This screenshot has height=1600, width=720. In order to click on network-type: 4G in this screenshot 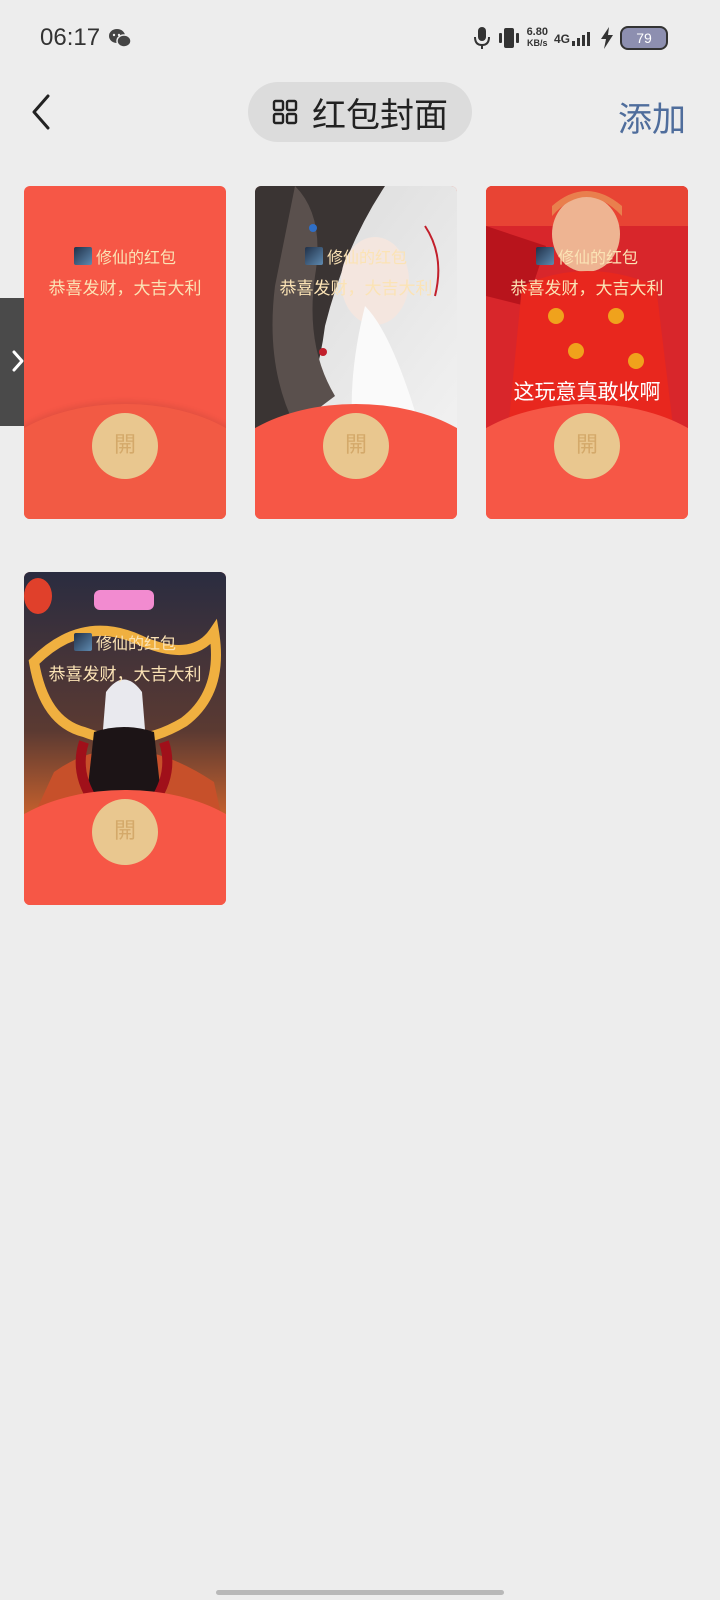, I will do `click(561, 39)`.